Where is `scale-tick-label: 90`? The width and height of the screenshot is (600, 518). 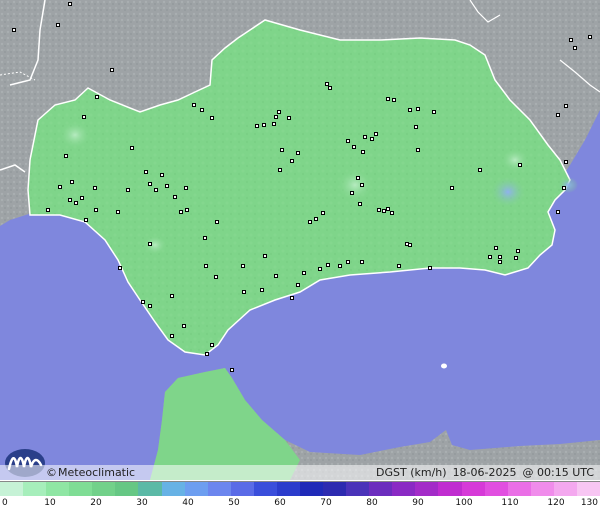 scale-tick-label: 90 is located at coordinates (418, 503).